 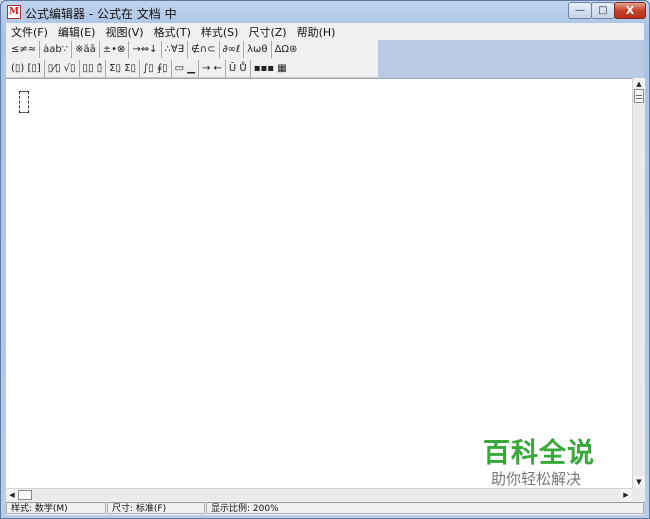 I want to click on embellishments-button: ※äā, so click(x=86, y=49).